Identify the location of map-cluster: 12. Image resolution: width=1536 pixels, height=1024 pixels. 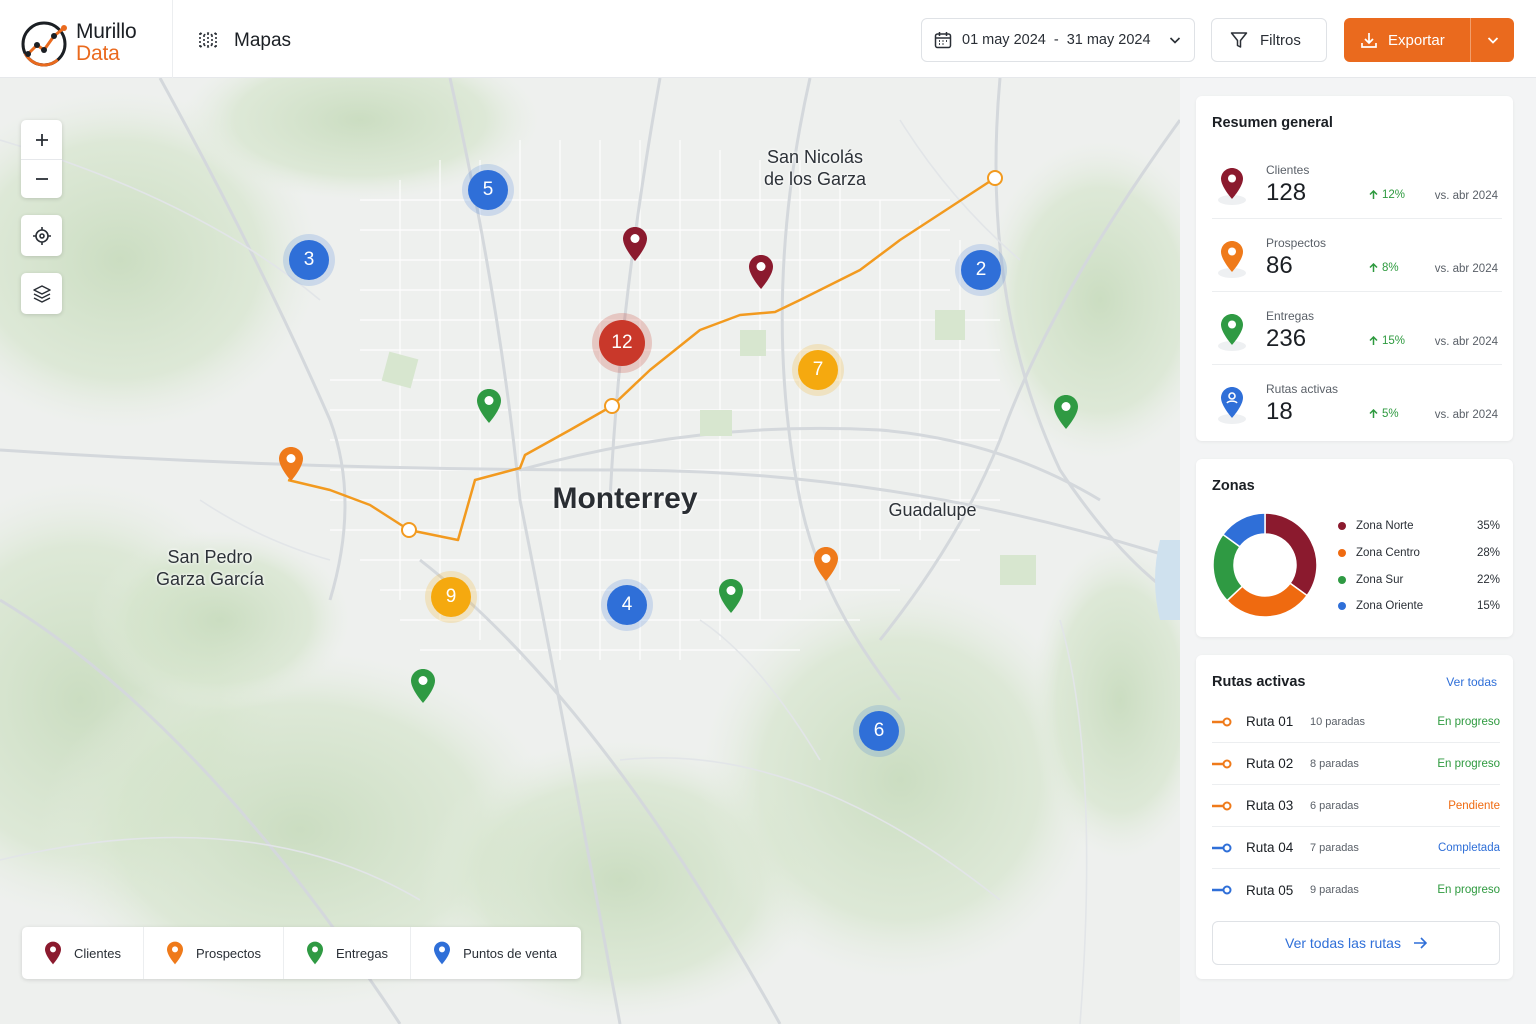
(622, 343).